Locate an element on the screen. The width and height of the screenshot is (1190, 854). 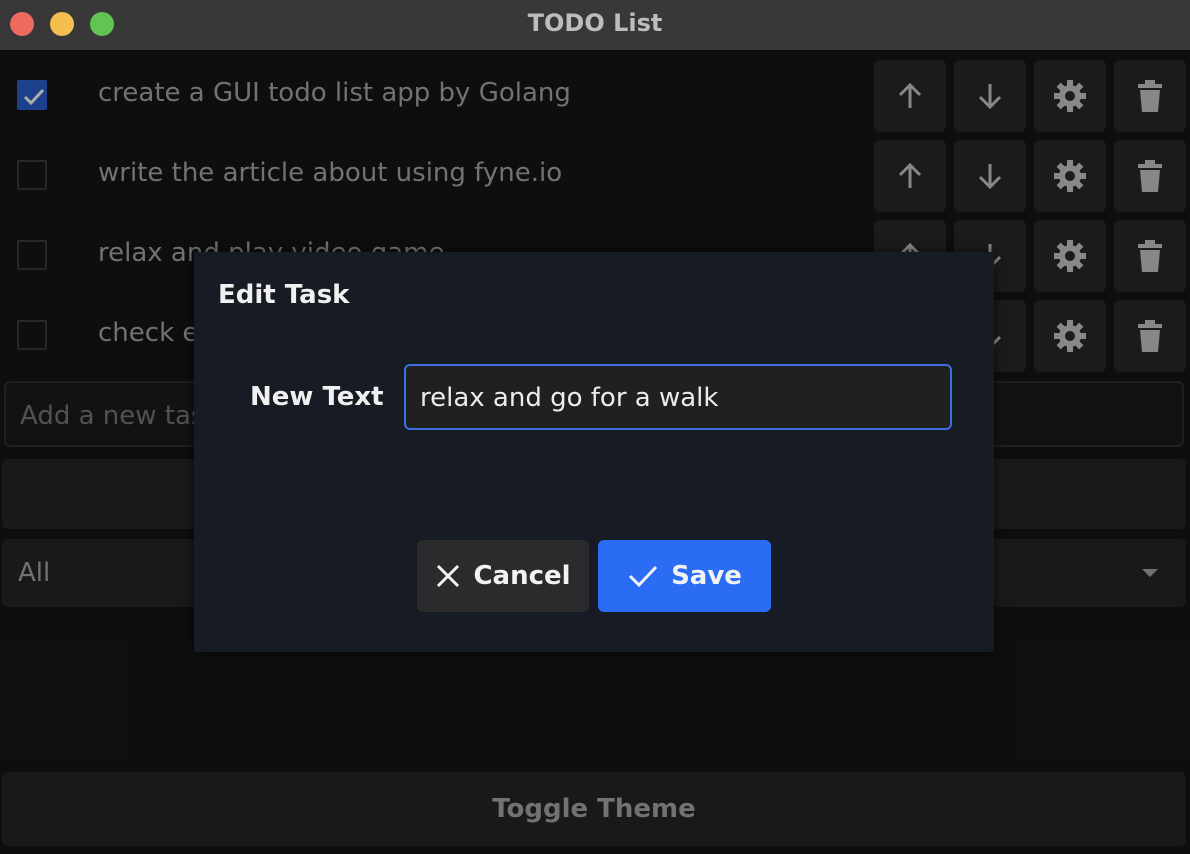
save-button: Save is located at coordinates (684, 576).